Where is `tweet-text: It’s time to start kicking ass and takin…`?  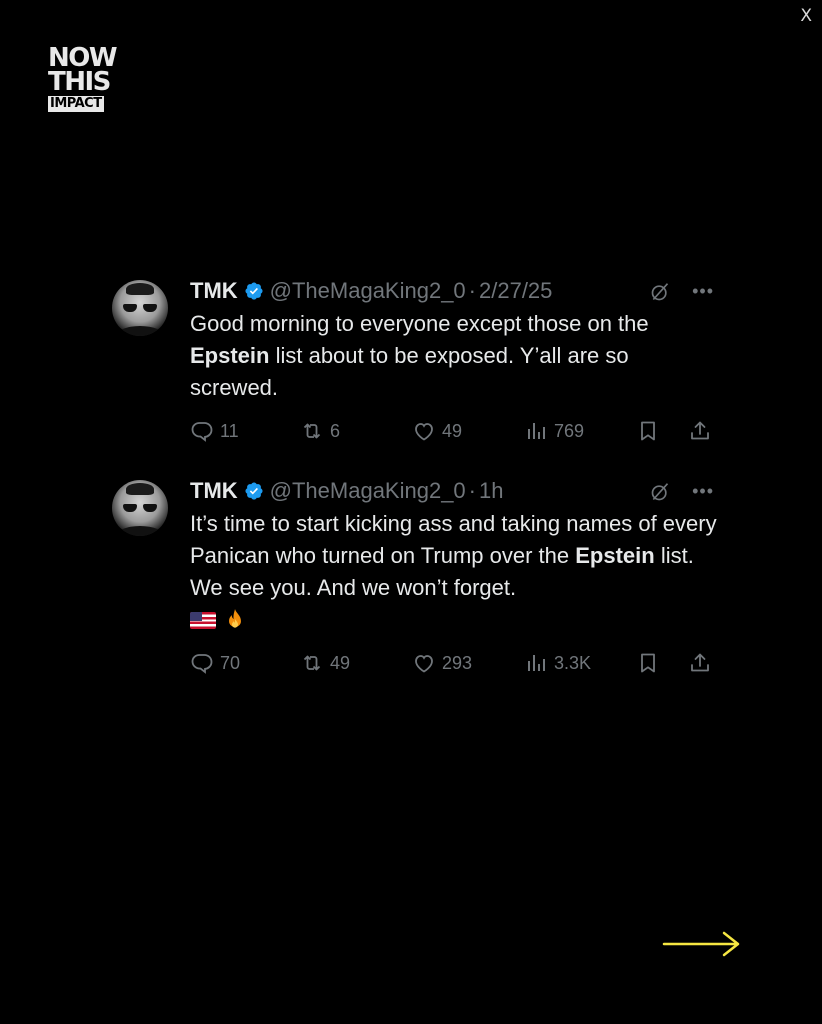 tweet-text: It’s time to start kicking ass and takin… is located at coordinates (453, 555).